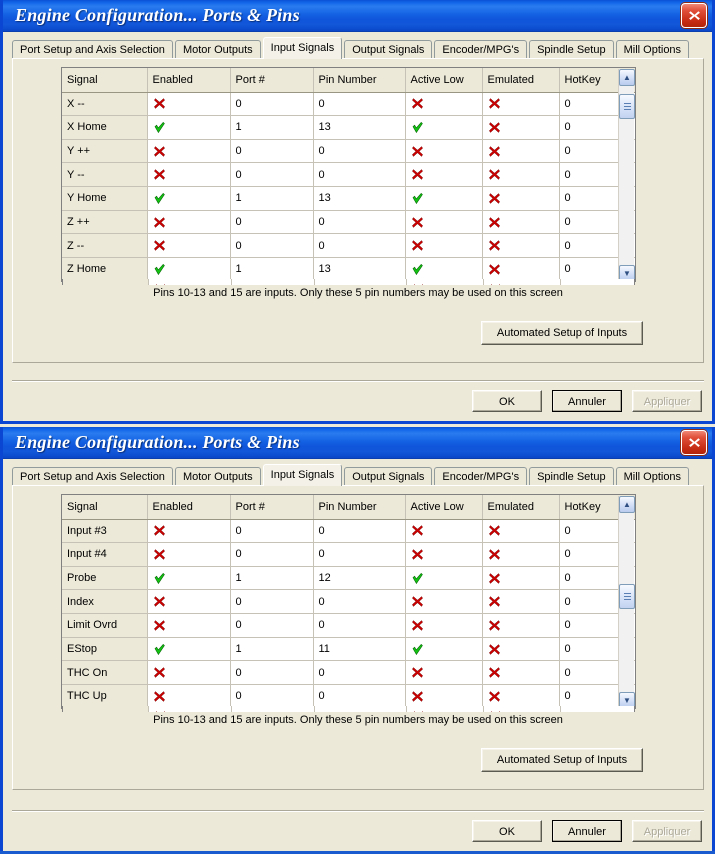 The height and width of the screenshot is (854, 715). I want to click on table-row: Z Home 1 13 0, so click(348, 269).